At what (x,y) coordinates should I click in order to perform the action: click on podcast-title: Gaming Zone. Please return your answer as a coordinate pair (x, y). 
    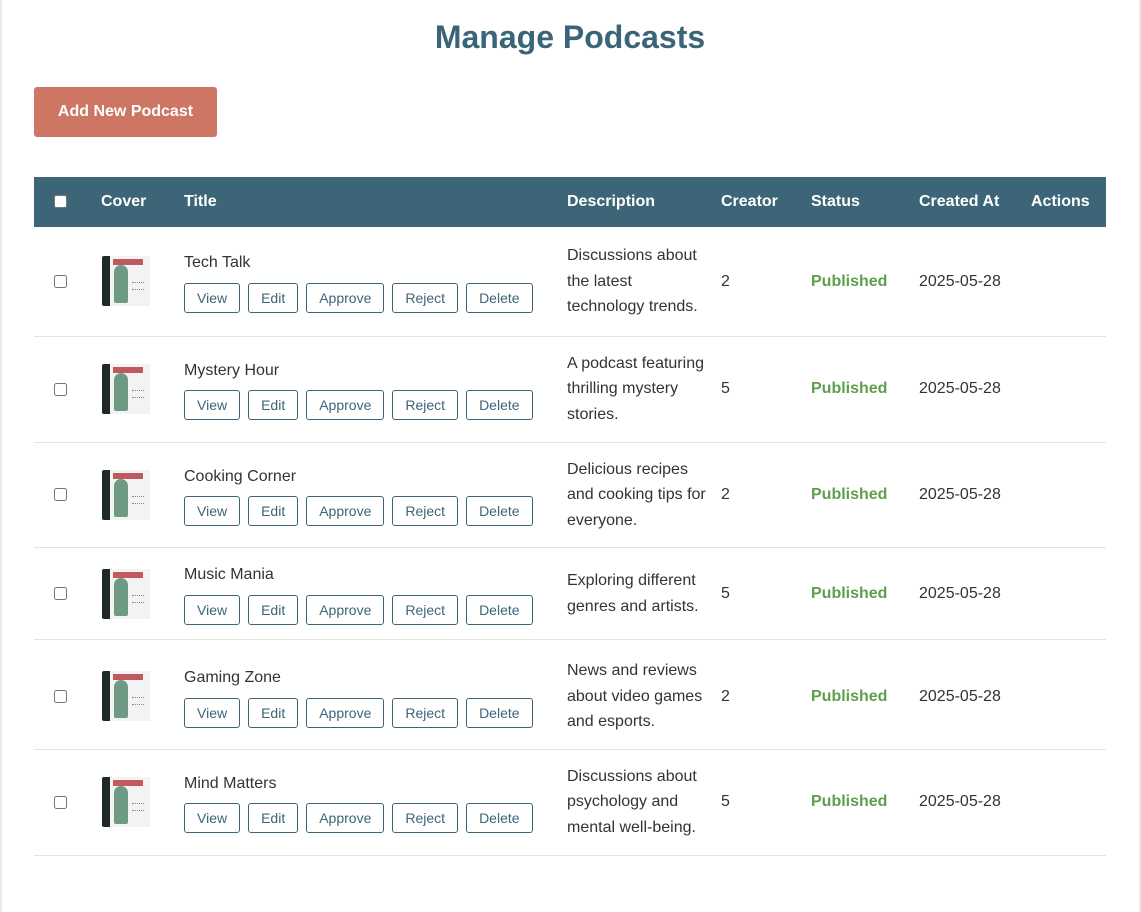
    Looking at the image, I should click on (232, 678).